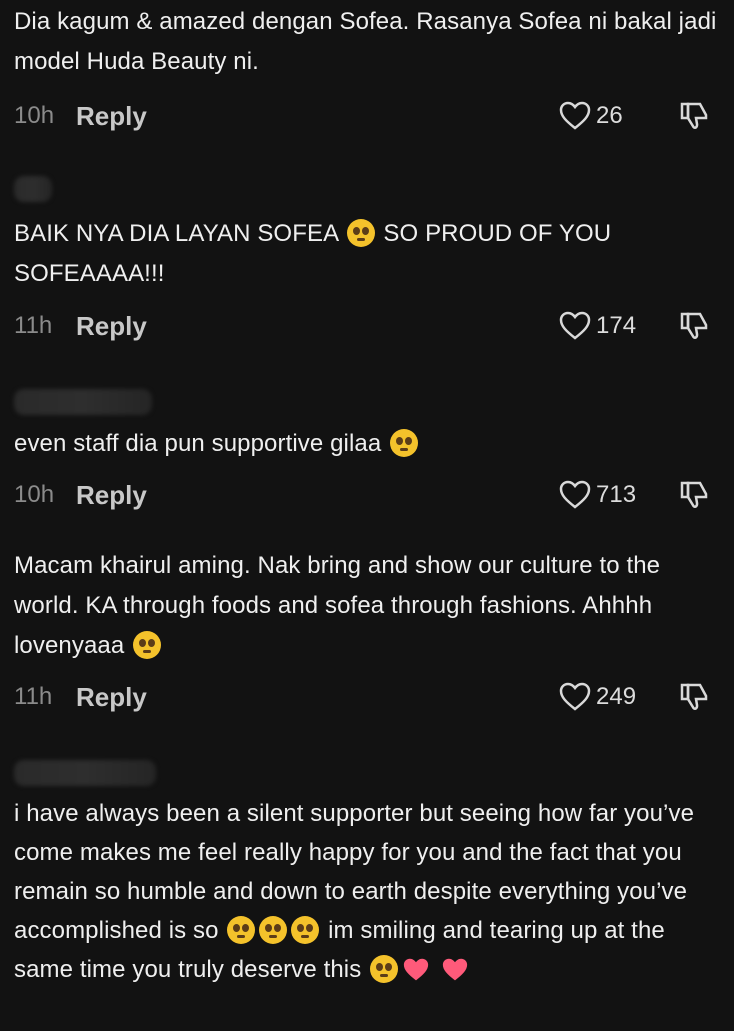 This screenshot has width=734, height=1031. I want to click on like-count: 249, so click(616, 696).